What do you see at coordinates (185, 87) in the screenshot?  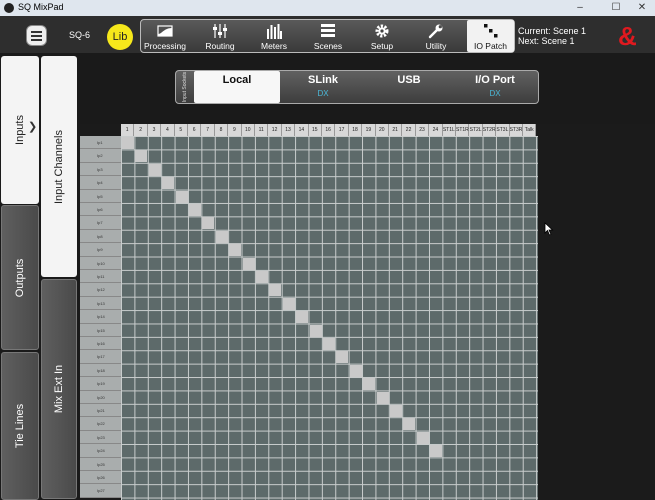 I see `input-sockets-label: Input Sockets` at bounding box center [185, 87].